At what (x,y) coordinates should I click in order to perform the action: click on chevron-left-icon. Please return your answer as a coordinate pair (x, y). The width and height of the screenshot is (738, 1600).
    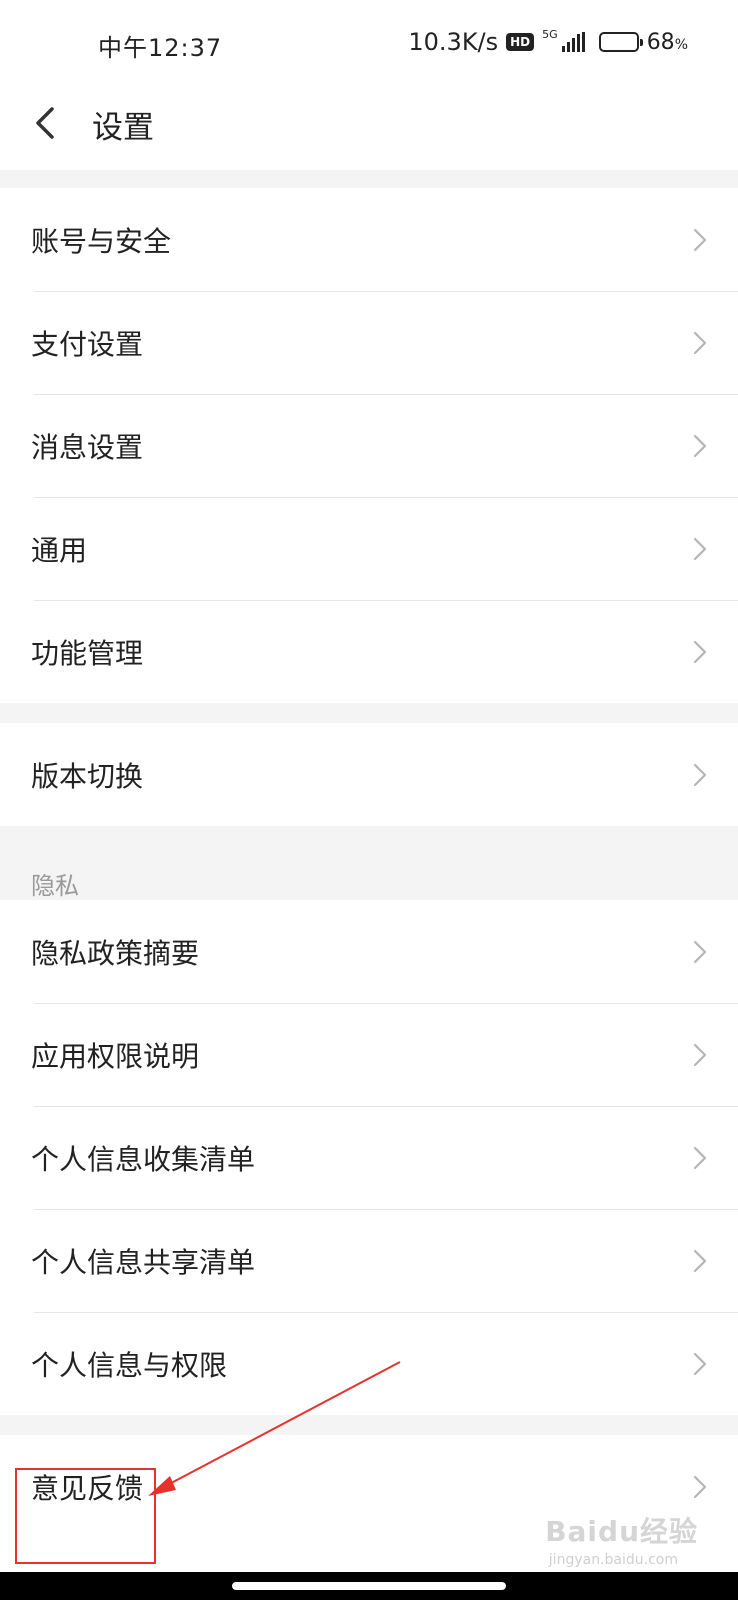
    Looking at the image, I should click on (45, 123).